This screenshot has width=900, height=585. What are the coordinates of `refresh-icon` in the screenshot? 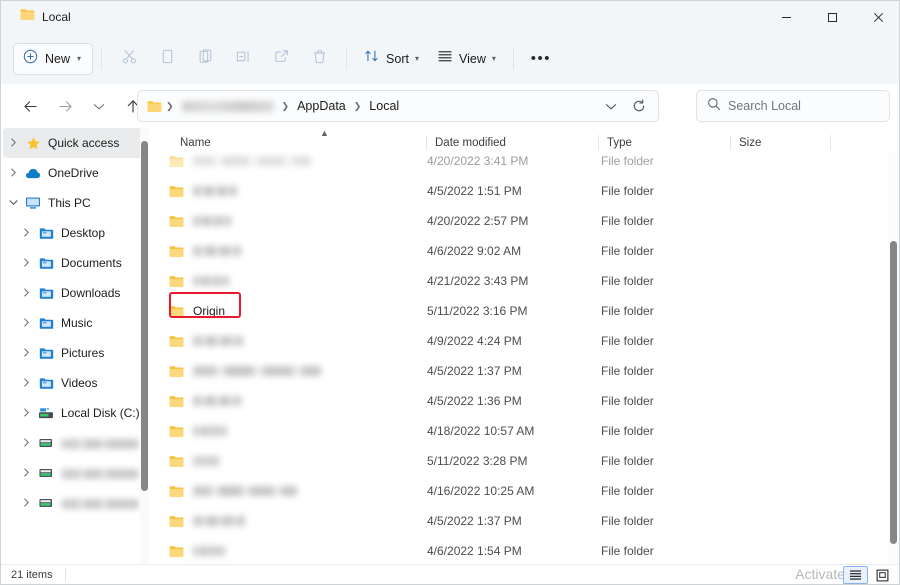 It's located at (639, 106).